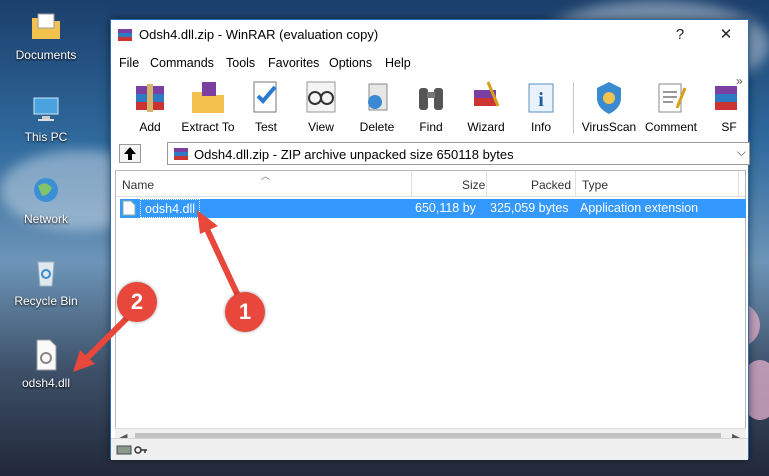 This screenshot has height=476, width=769. Describe the element at coordinates (46, 55) in the screenshot. I see `desktop-icon-label: Documents` at that location.